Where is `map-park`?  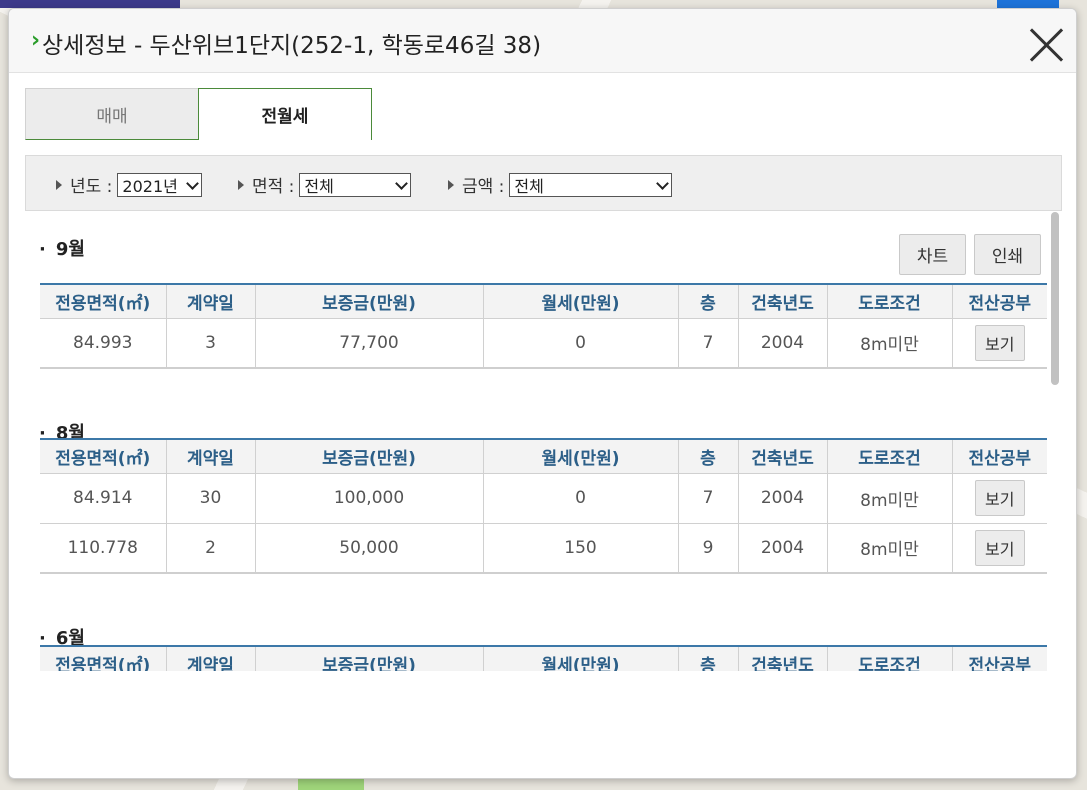 map-park is located at coordinates (331, 784).